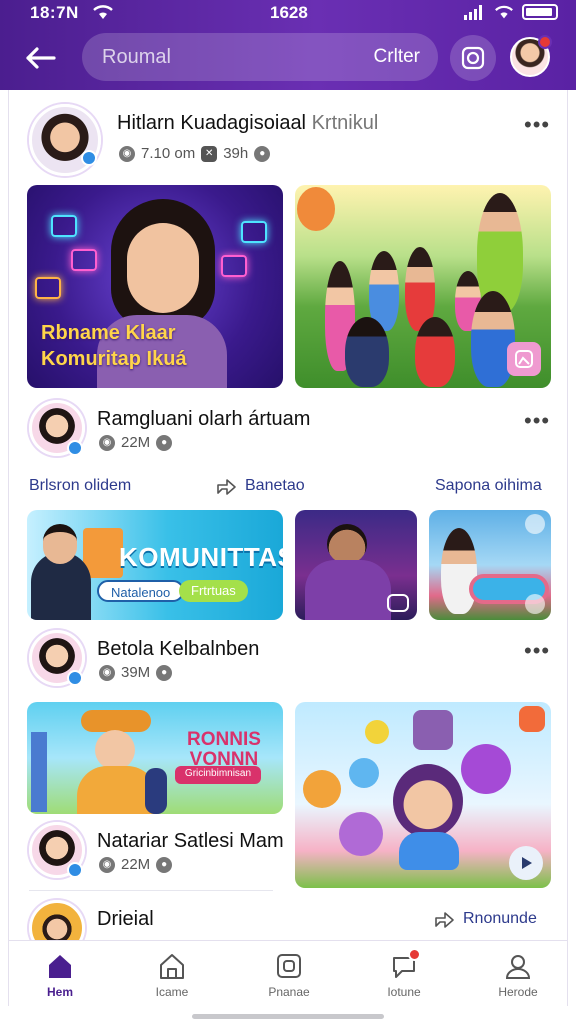 The height and width of the screenshot is (1024, 576). Describe the element at coordinates (114, 346) in the screenshot. I see `tile-caption: Rbname Klaar Komuritap Ikuá` at that location.